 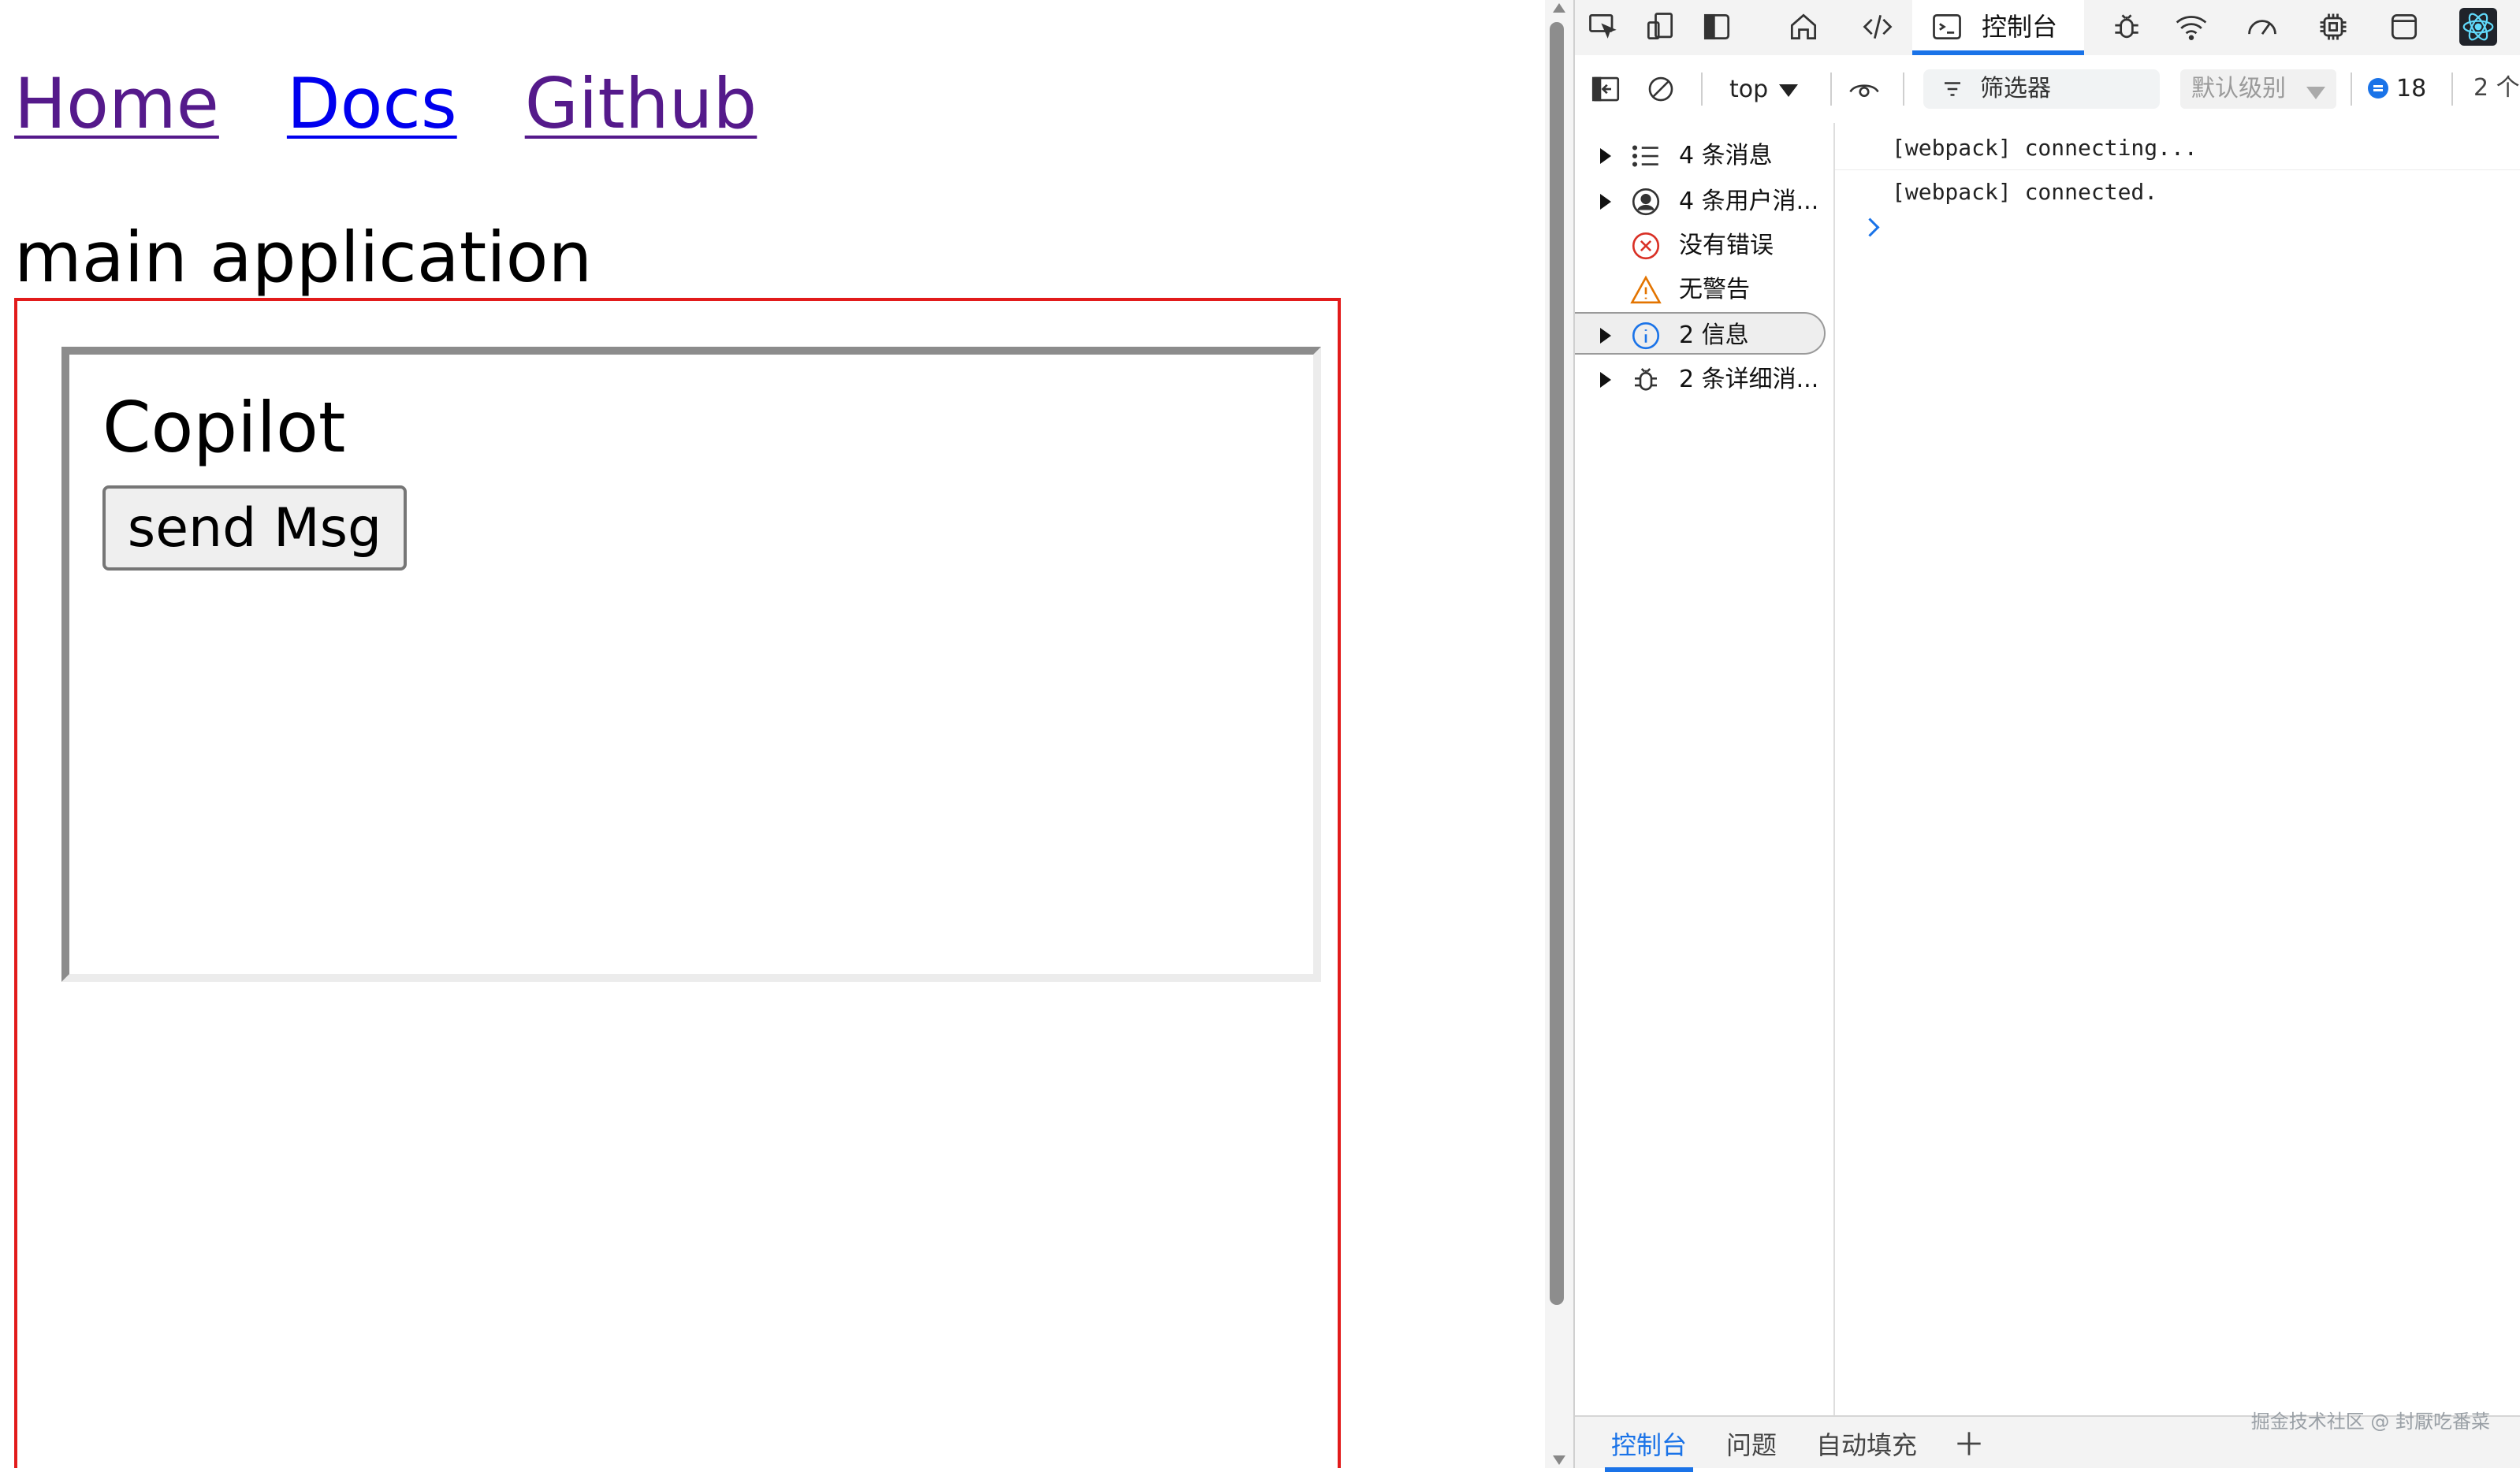 I want to click on sidebar-item-info: 2 信息, so click(x=1700, y=333).